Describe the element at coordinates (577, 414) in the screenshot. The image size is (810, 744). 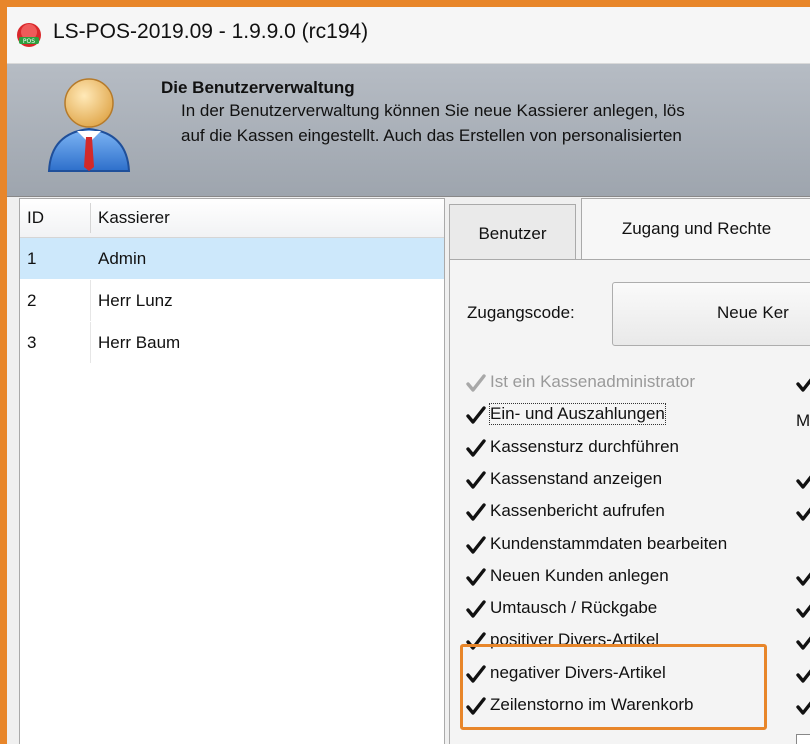
I see `permission-label: Ein- und Auszahlungen` at that location.